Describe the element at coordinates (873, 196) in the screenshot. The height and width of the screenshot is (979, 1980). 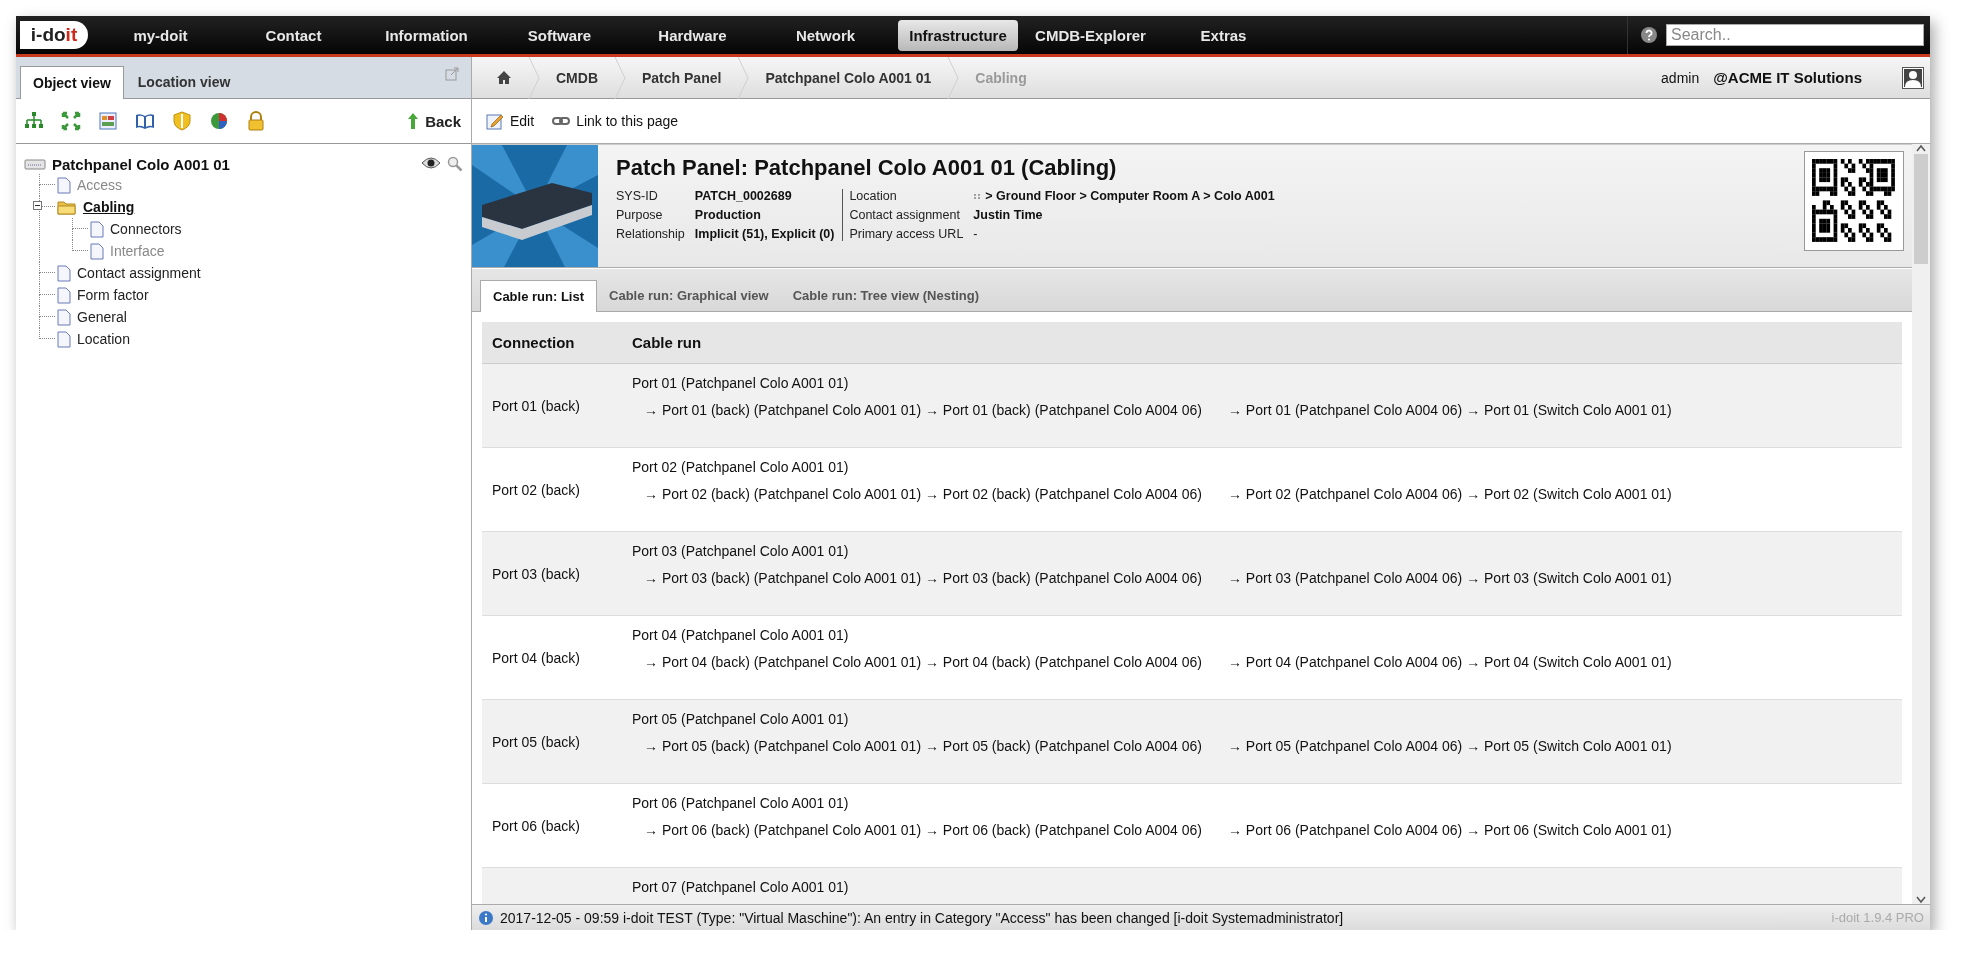
I see `field-label: Location` at that location.